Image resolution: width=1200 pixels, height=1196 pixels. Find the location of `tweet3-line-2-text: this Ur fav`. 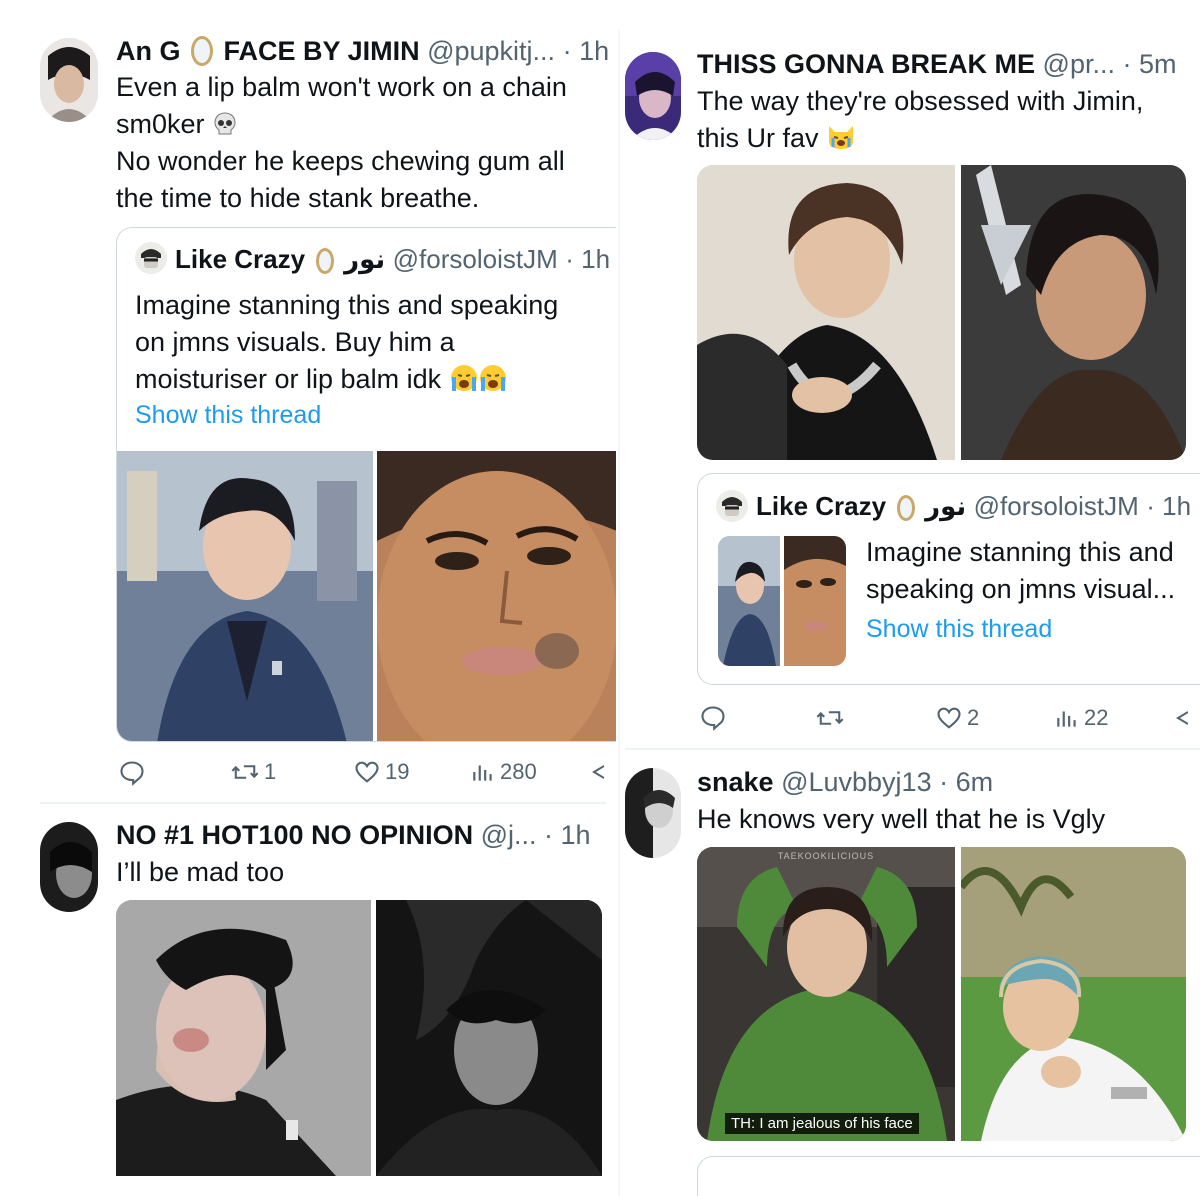

tweet3-line-2-text: this Ur fav is located at coordinates (758, 138).